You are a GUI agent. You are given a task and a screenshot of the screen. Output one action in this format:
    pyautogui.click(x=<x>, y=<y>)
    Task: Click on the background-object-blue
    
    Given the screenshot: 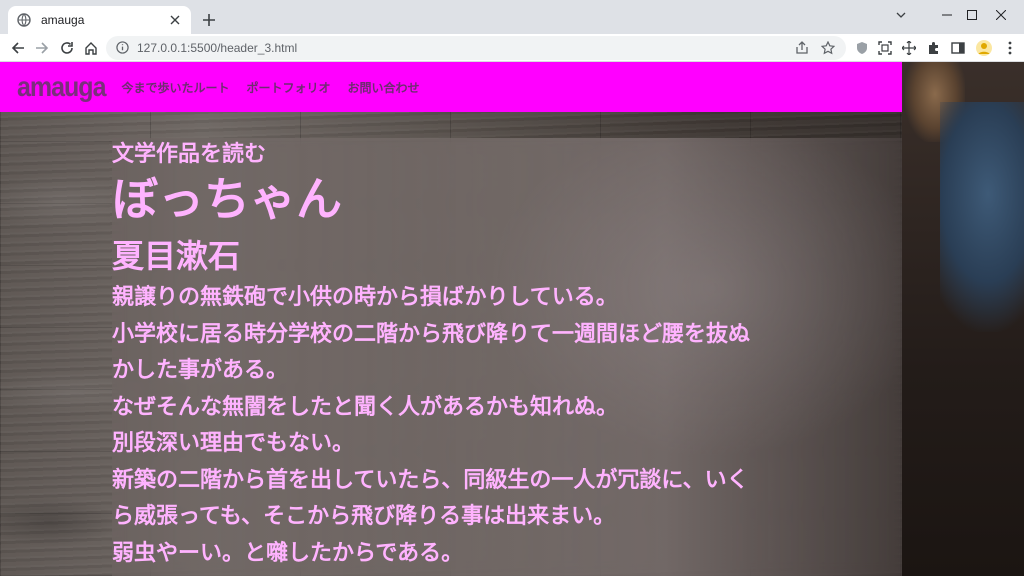 What is the action you would take?
    pyautogui.click(x=982, y=217)
    